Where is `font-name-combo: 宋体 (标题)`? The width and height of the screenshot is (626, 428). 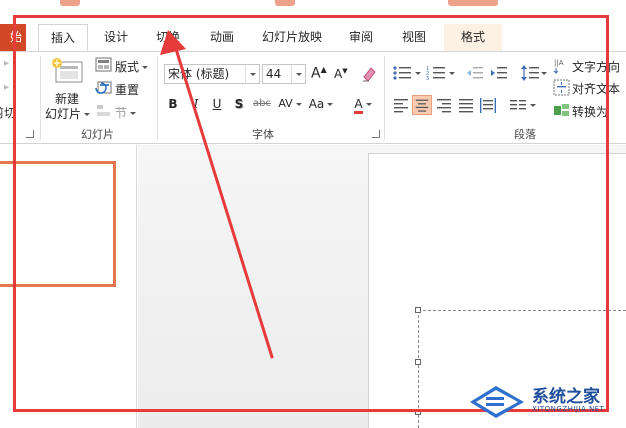 font-name-combo: 宋体 (标题) is located at coordinates (212, 74).